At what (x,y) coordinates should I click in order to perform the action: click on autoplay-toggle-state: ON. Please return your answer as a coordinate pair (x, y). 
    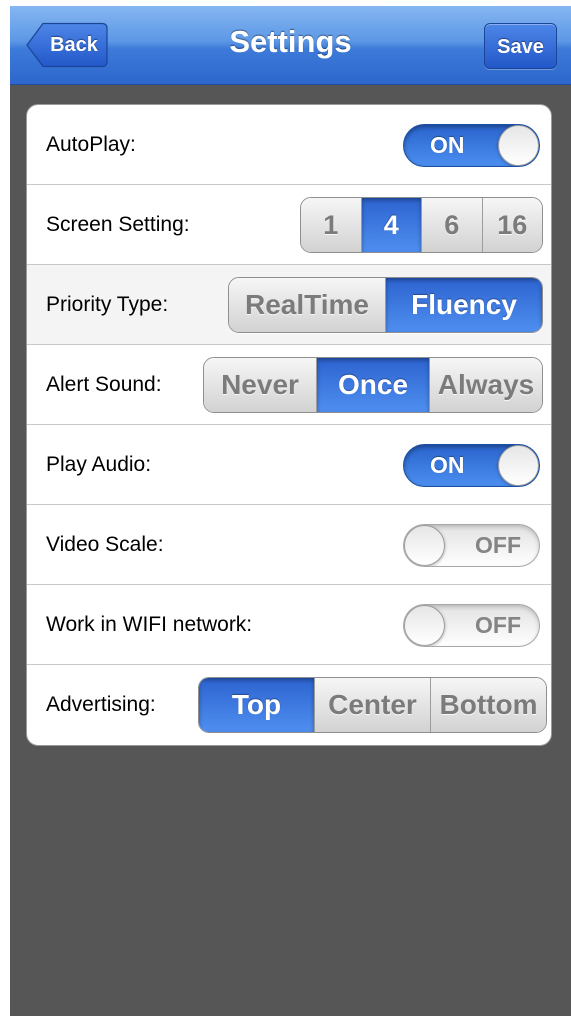
    Looking at the image, I should click on (447, 145).